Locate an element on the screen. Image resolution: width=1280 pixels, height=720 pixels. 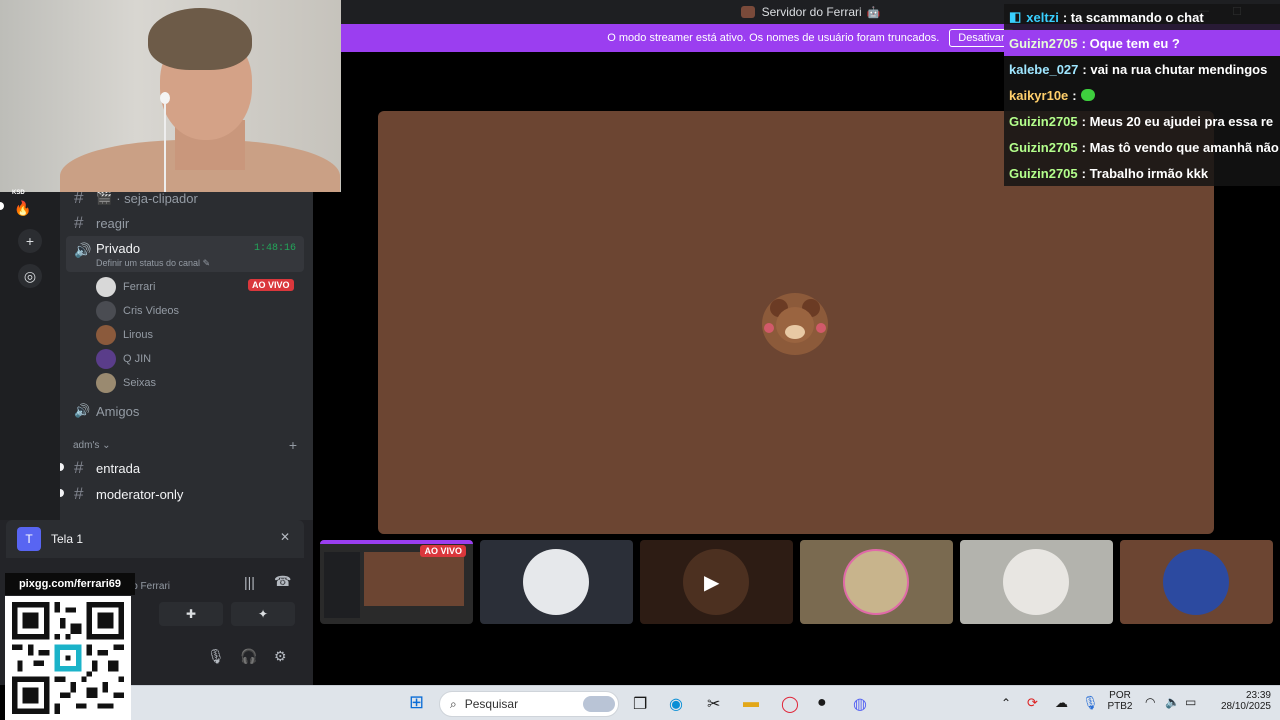
stream-preview-bar: T Tela 1 ✕ is located at coordinates (155, 539).